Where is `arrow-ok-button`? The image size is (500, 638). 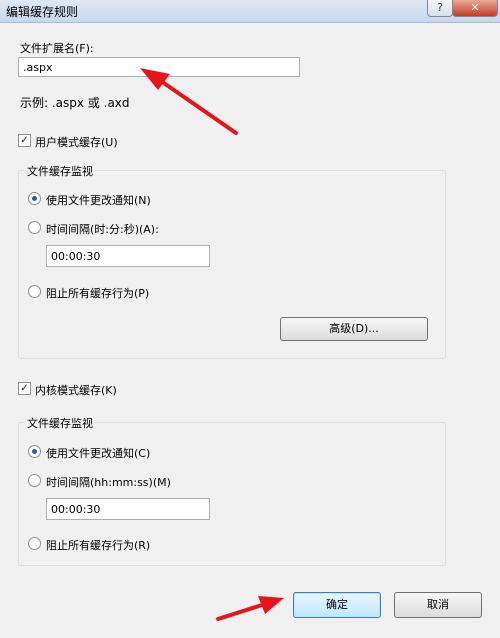
arrow-ok-button is located at coordinates (250, 608).